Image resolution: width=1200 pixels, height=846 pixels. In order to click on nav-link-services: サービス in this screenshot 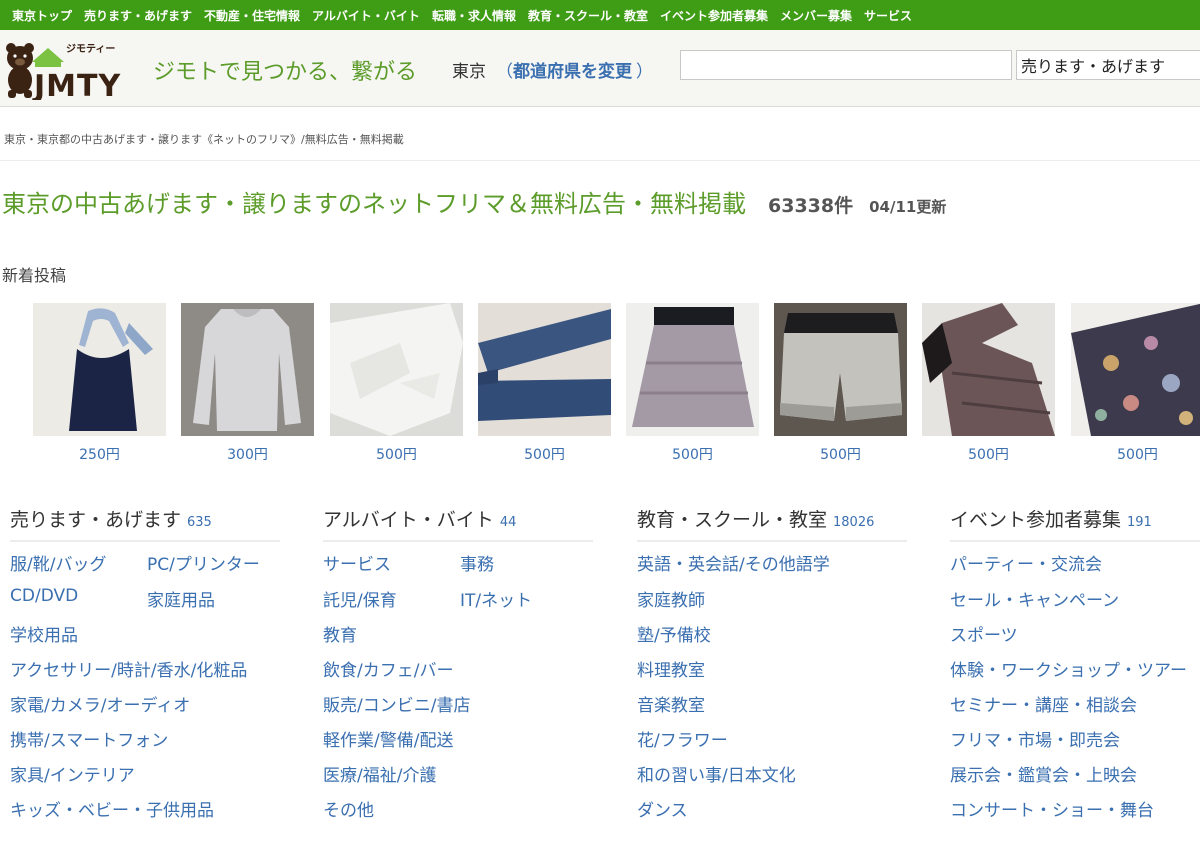, I will do `click(888, 15)`.